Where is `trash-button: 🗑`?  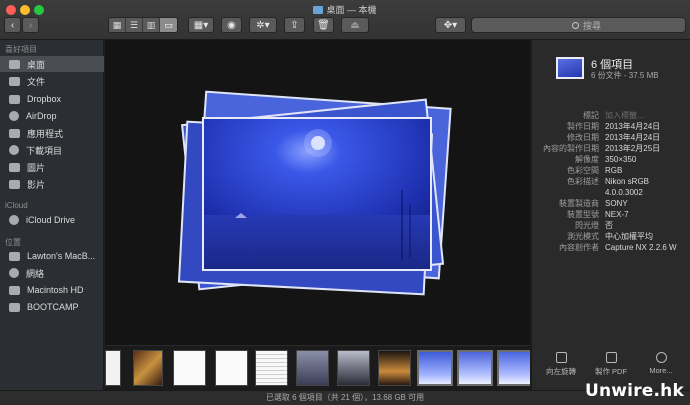
trash-button: 🗑 is located at coordinates (323, 25).